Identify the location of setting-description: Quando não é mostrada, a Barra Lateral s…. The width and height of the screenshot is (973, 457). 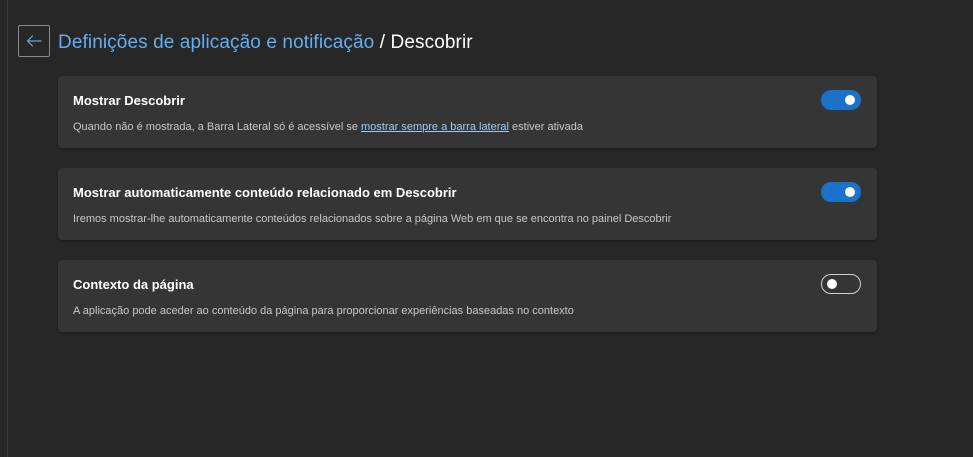
(328, 127).